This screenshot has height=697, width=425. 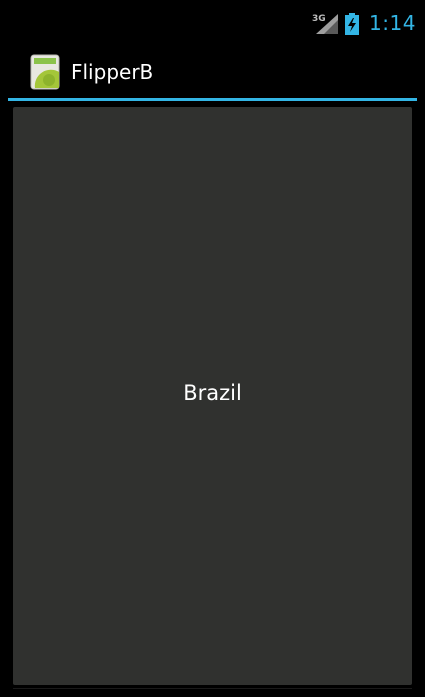 I want to click on action-bar-divider, so click(x=212, y=99).